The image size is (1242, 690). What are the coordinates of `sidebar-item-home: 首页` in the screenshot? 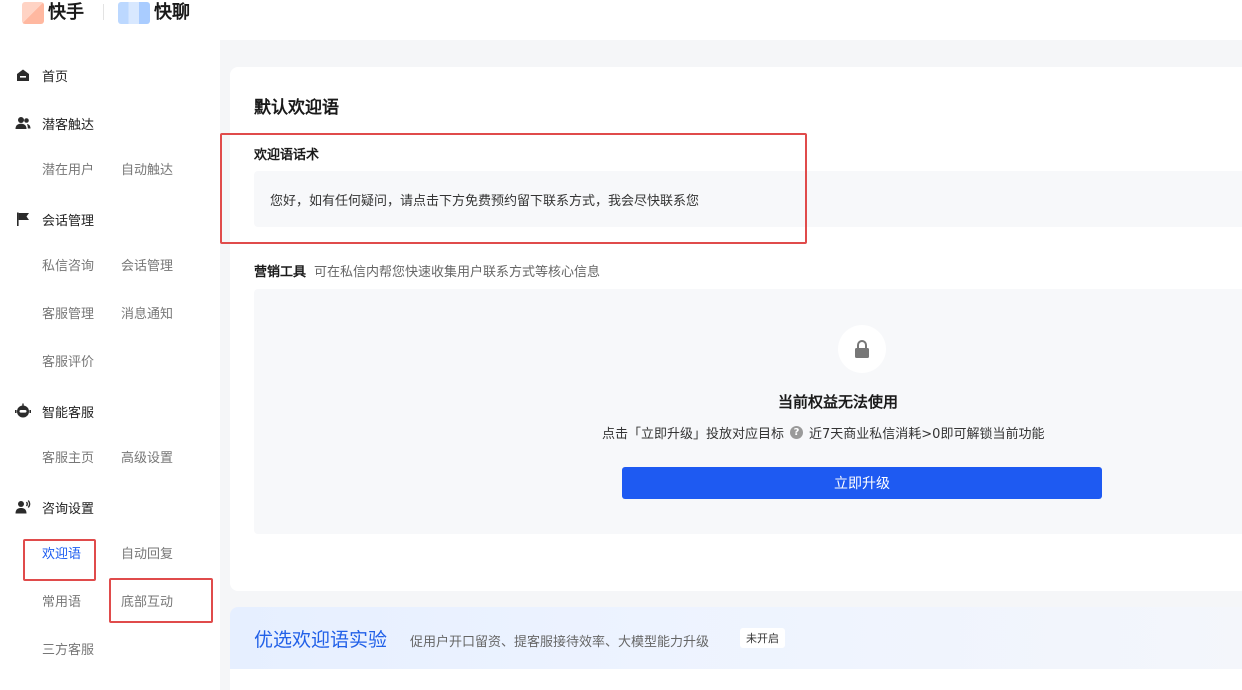 It's located at (41, 75).